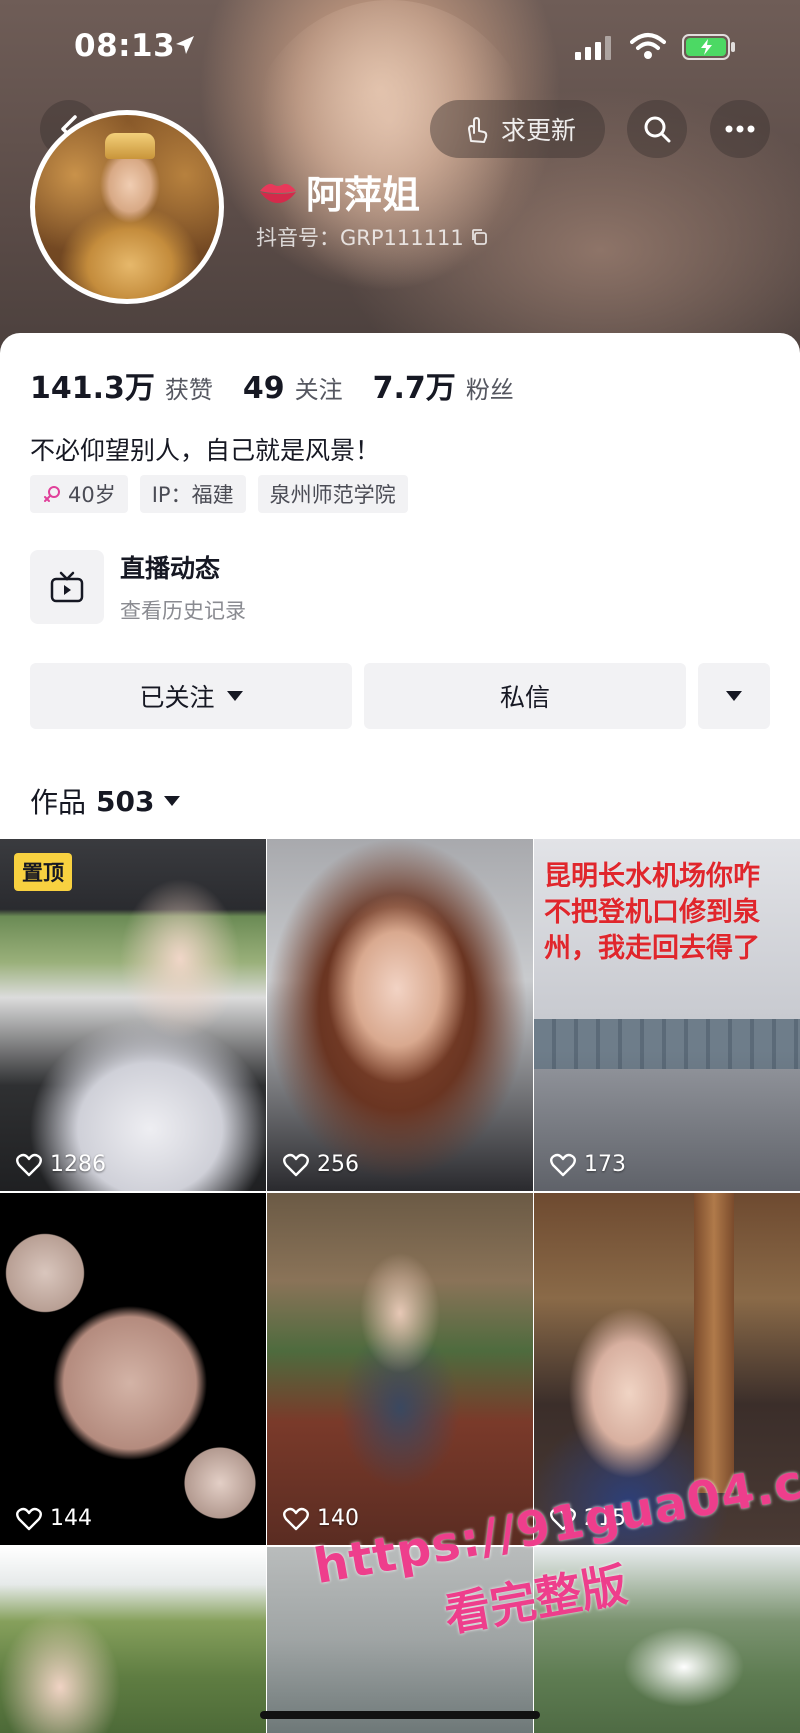  I want to click on stat-followers-label: 粉丝, so click(489, 390).